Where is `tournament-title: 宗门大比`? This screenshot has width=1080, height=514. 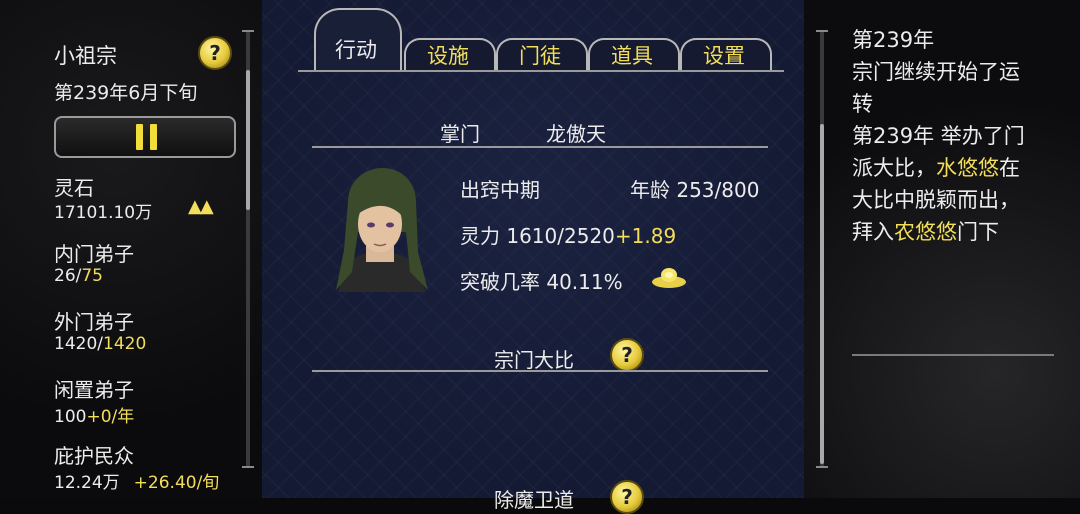
tournament-title: 宗门大比 is located at coordinates (534, 360).